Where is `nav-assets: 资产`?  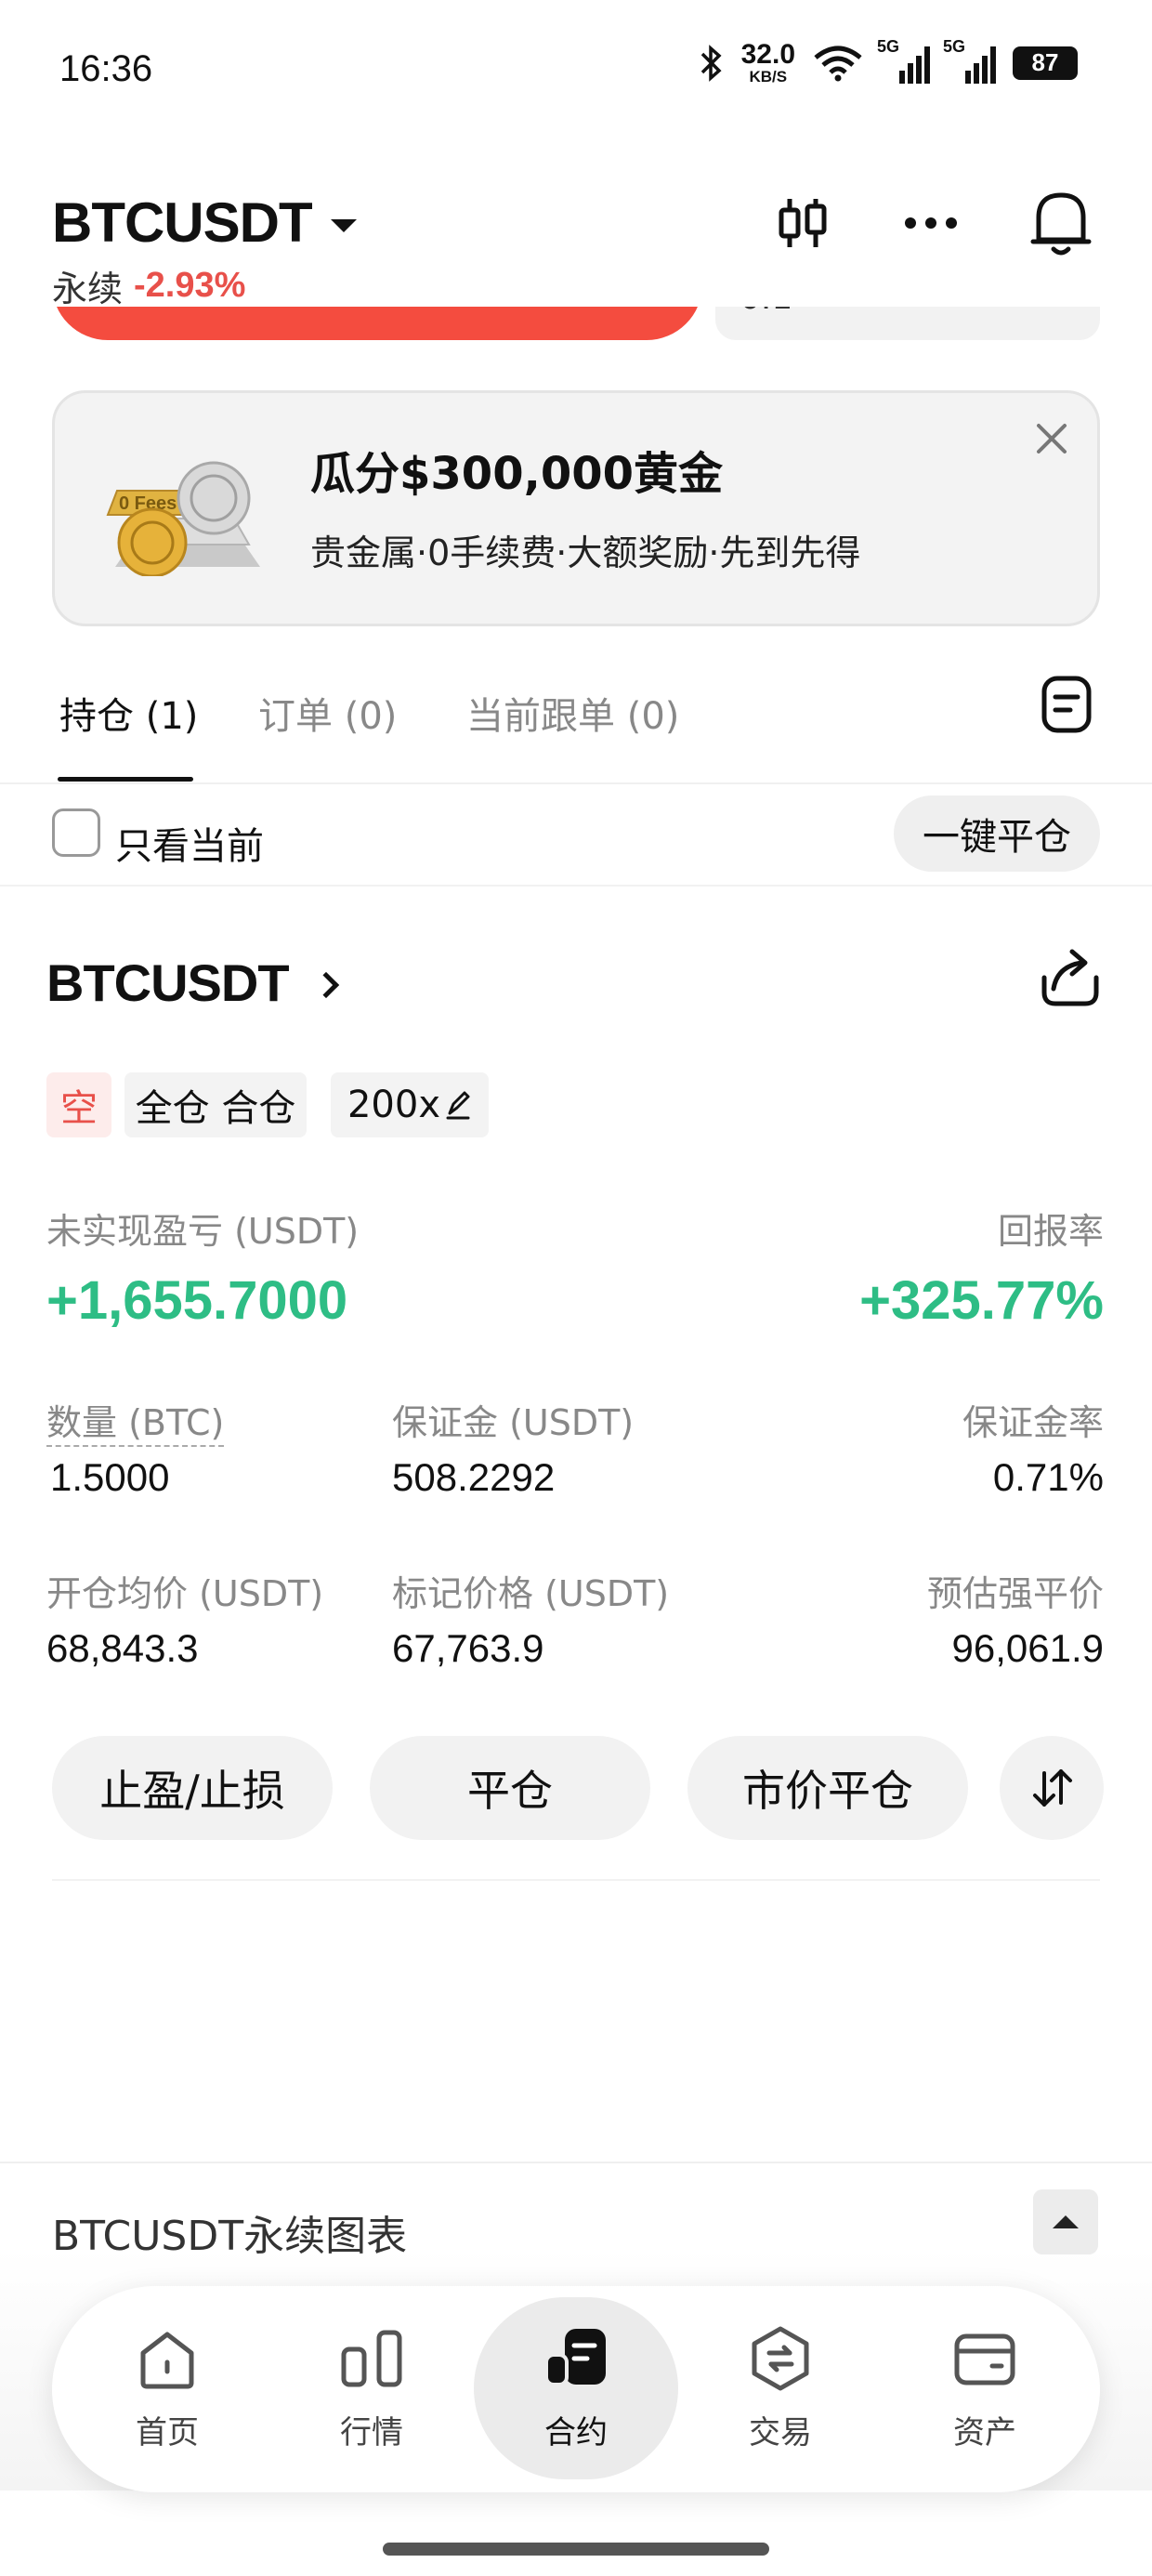
nav-assets: 资产 is located at coordinates (984, 2397).